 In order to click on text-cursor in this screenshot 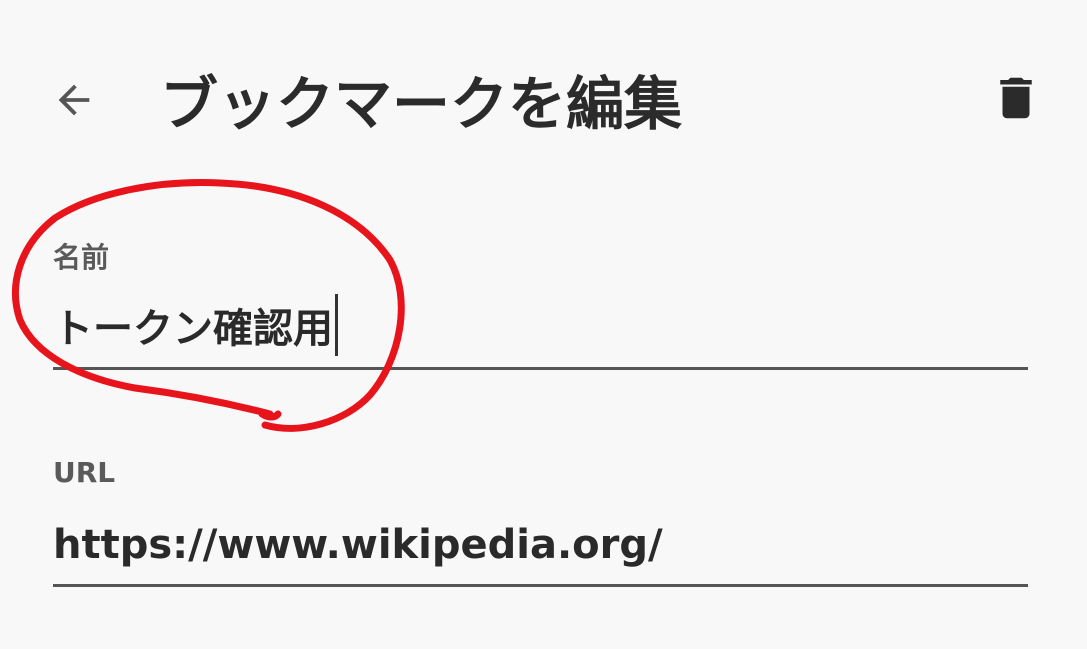, I will do `click(336, 325)`.